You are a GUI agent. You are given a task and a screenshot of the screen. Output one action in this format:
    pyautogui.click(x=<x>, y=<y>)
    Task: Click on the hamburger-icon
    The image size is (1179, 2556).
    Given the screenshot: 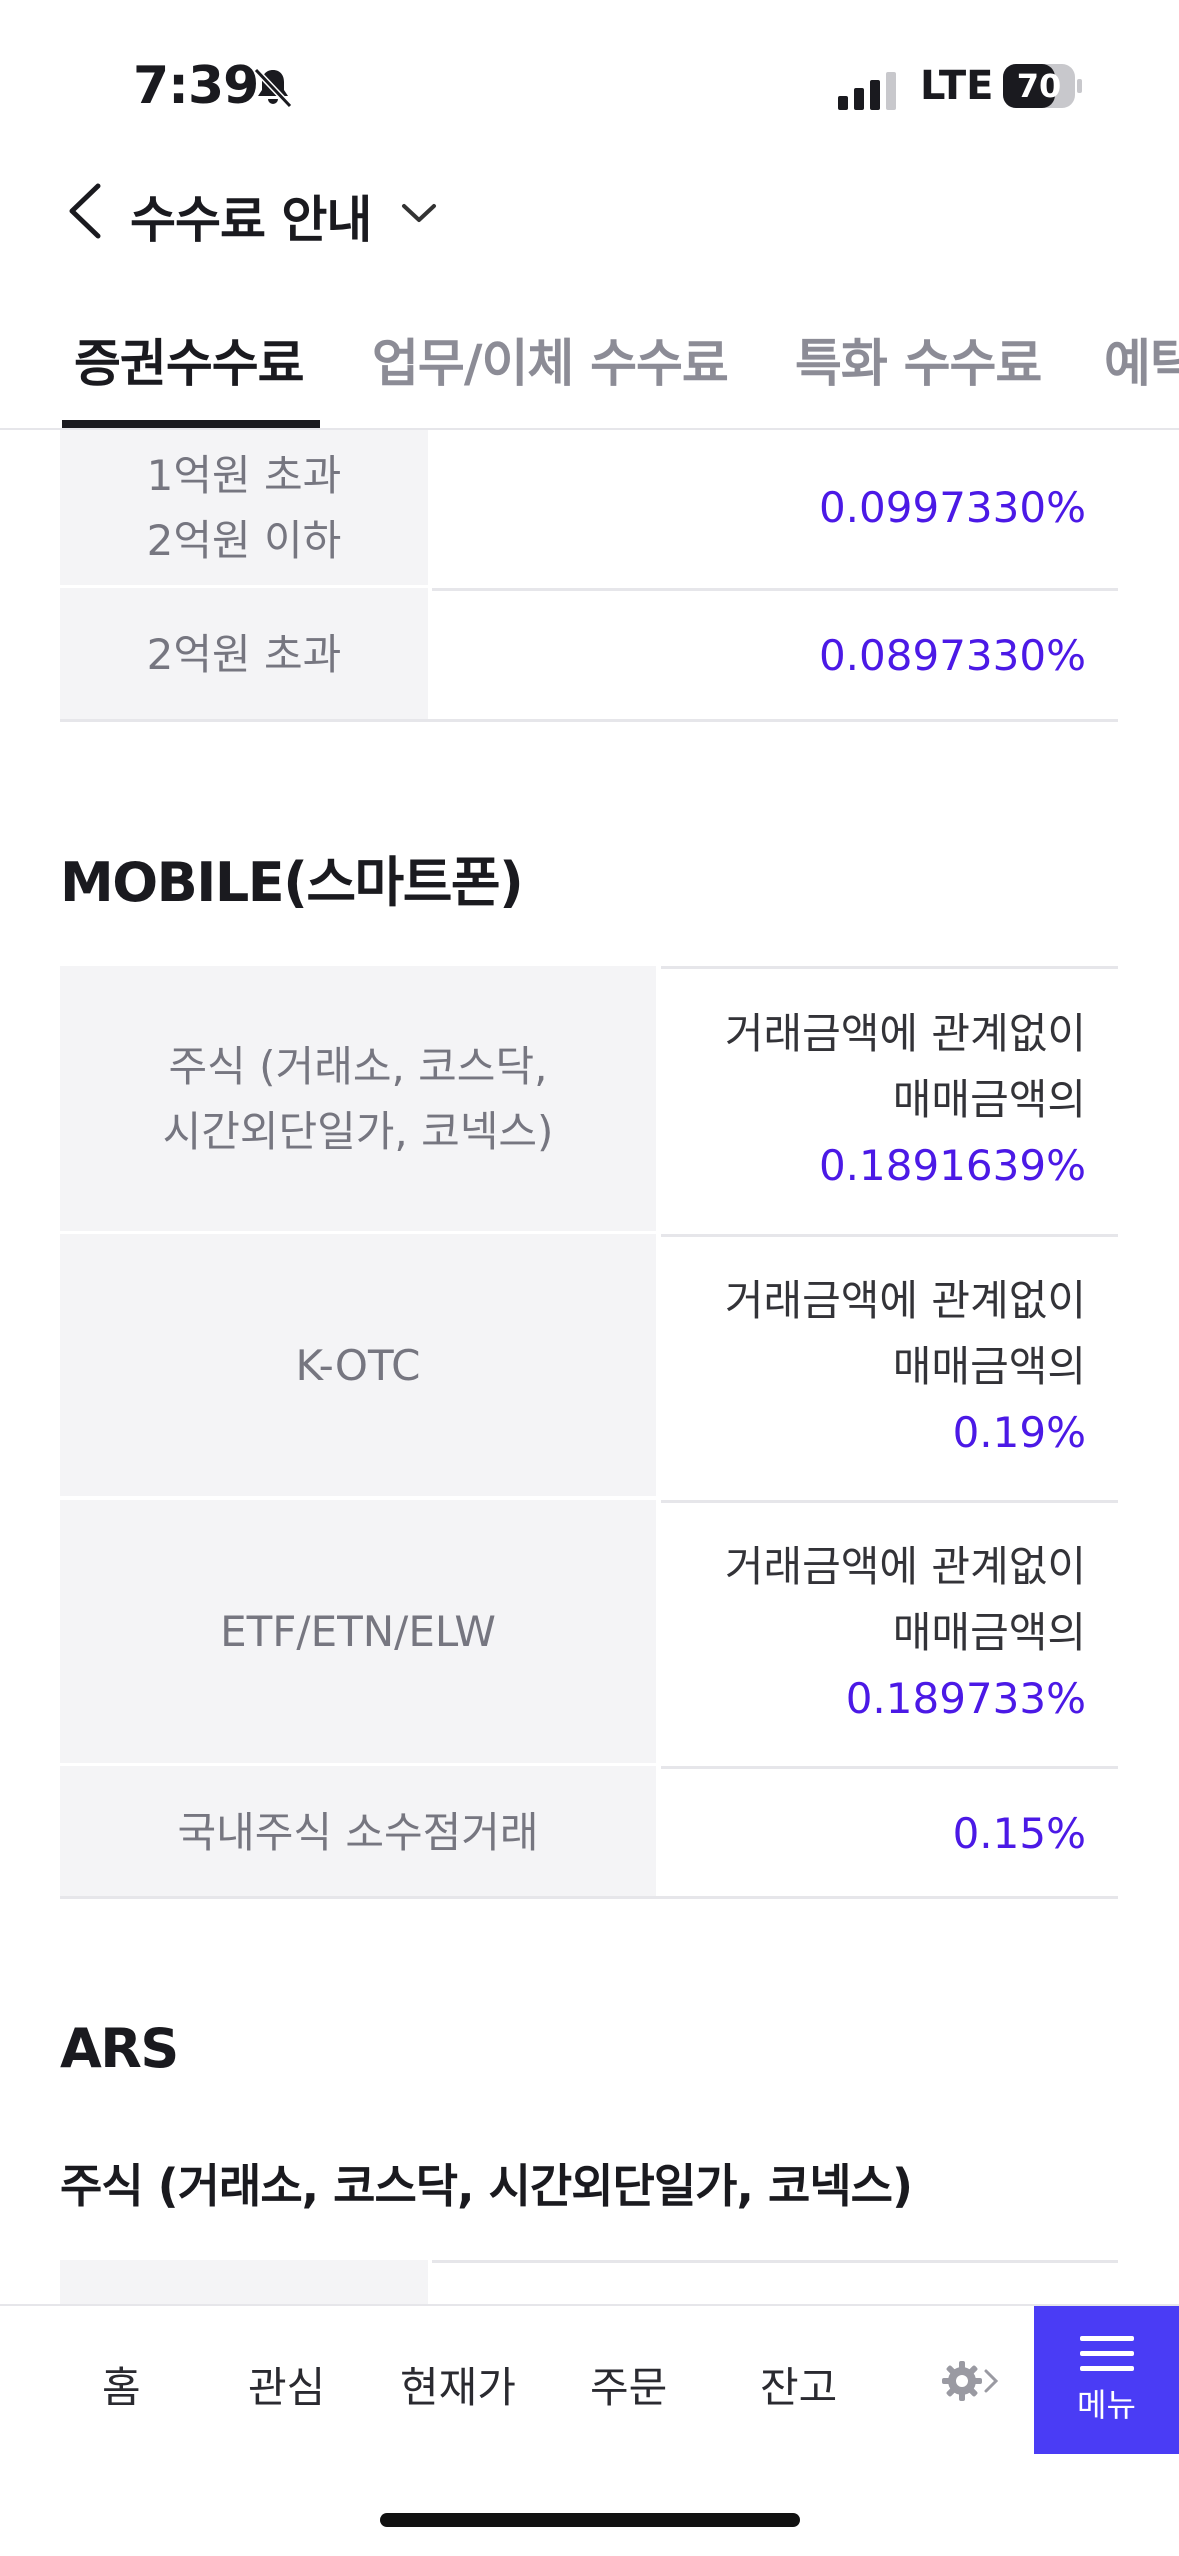 What is the action you would take?
    pyautogui.click(x=1106, y=2353)
    